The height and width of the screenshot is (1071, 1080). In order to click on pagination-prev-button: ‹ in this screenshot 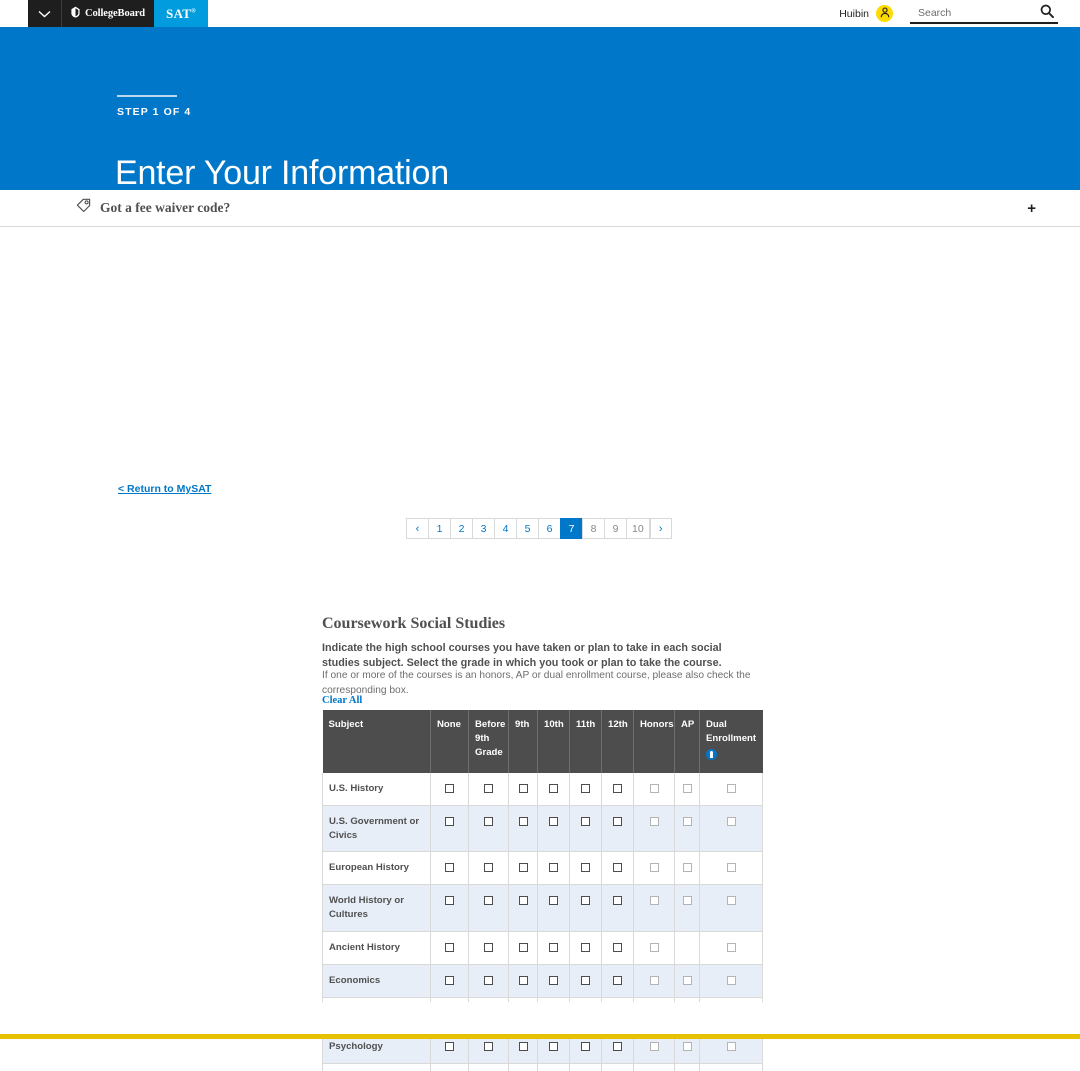, I will do `click(417, 528)`.